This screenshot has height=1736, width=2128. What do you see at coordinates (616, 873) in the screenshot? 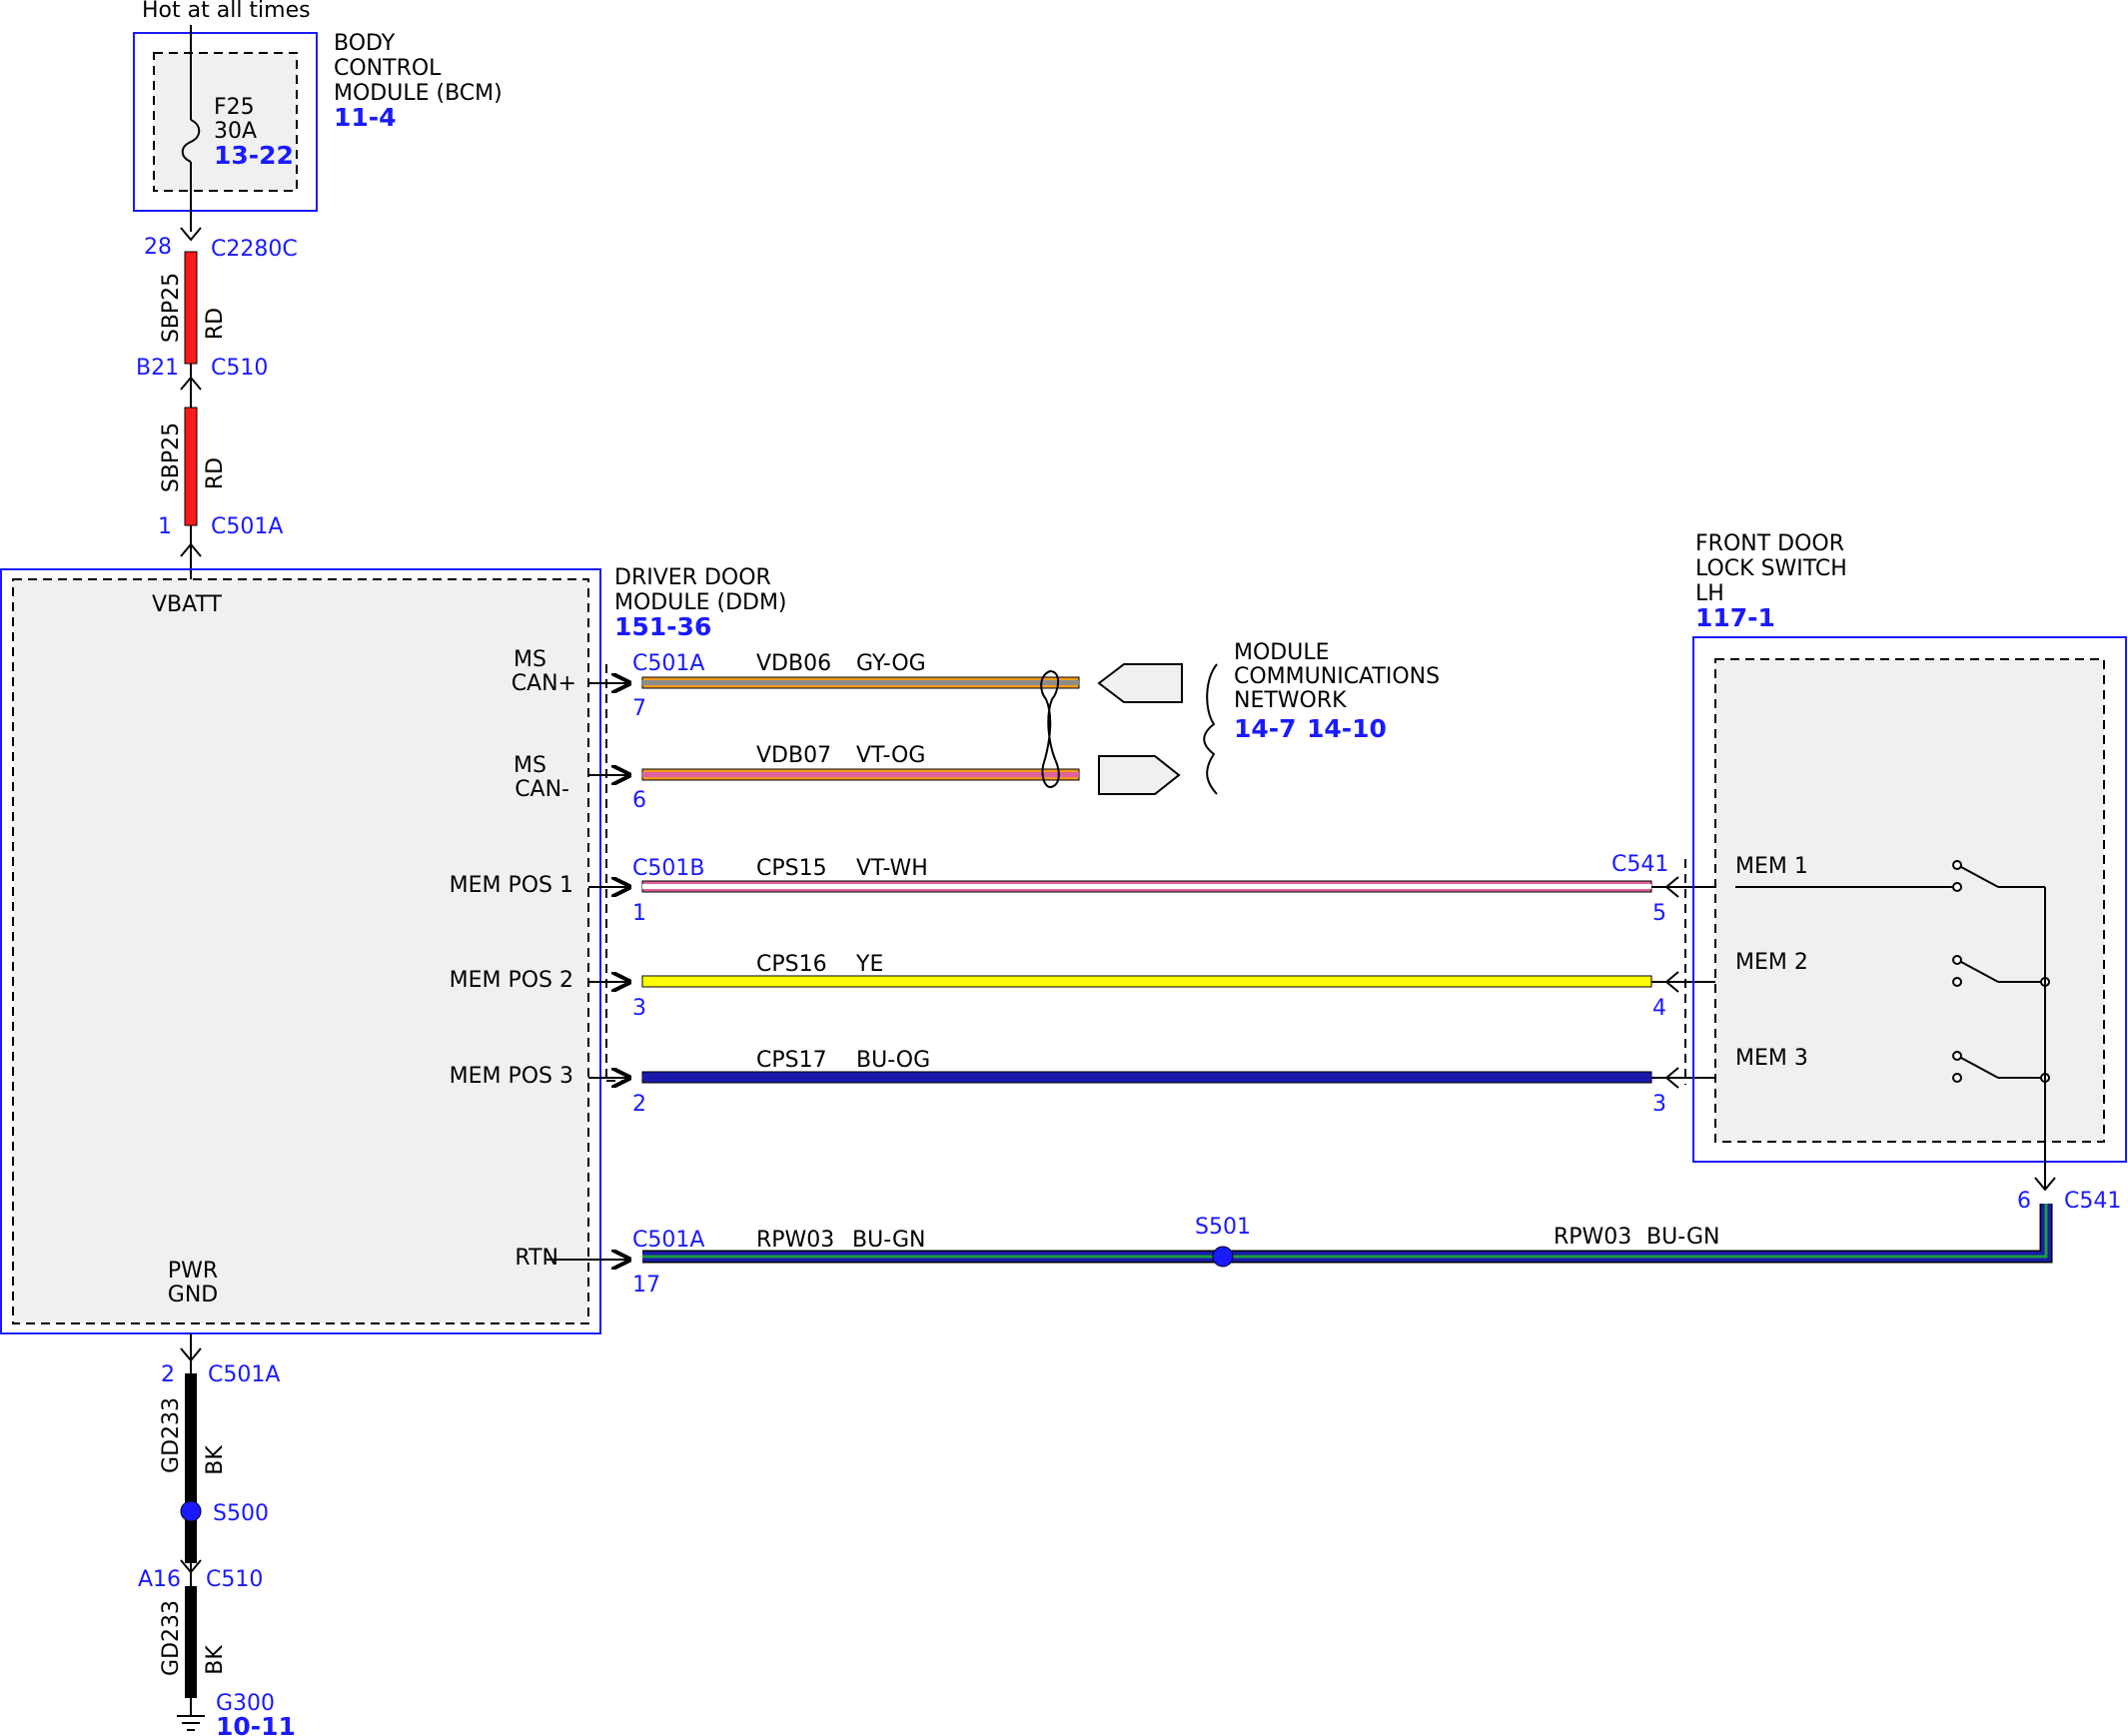
I see `ddm-connector-dashed-housing` at bounding box center [616, 873].